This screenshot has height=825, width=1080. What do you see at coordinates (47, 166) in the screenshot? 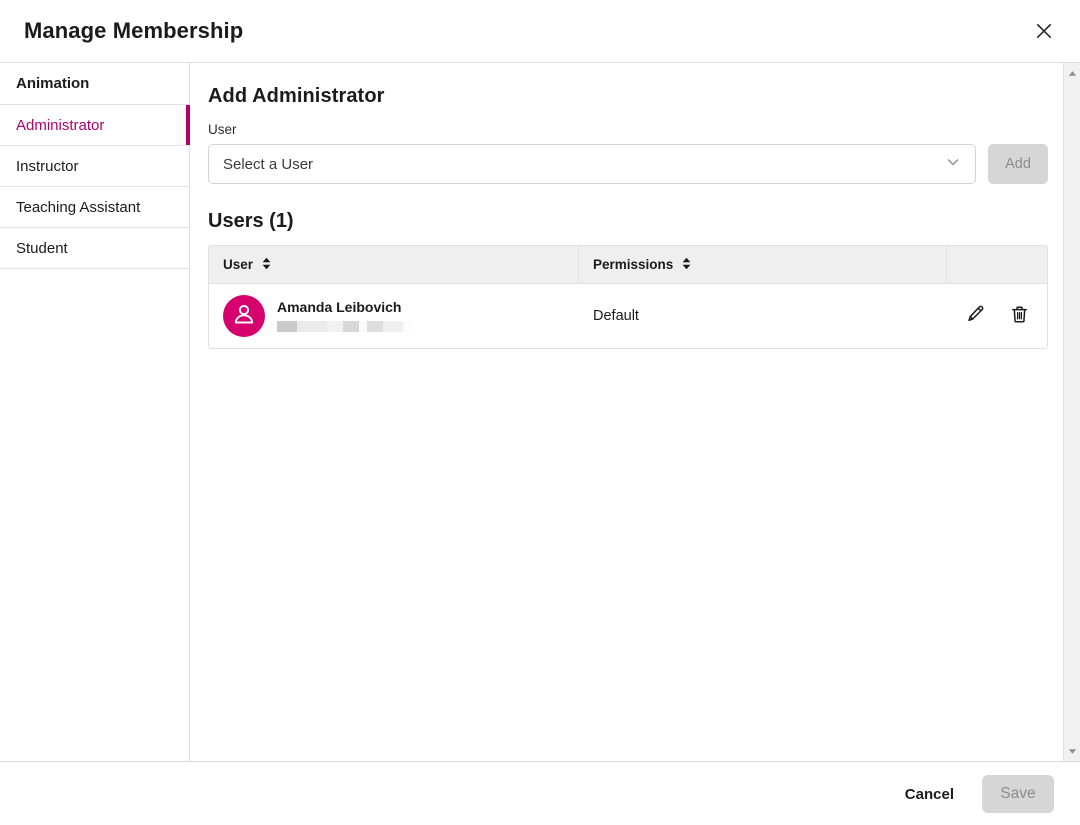
I see `sidebar-item-label: Instructor` at bounding box center [47, 166].